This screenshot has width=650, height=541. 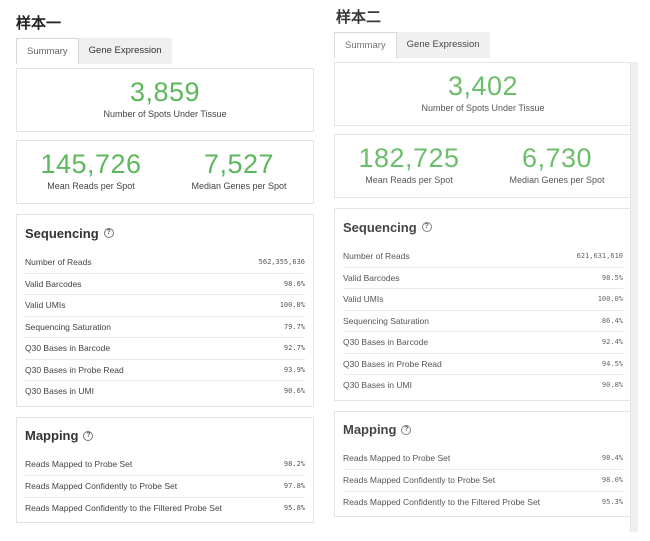 What do you see at coordinates (294, 348) in the screenshot?
I see `row-value: 92.7%` at bounding box center [294, 348].